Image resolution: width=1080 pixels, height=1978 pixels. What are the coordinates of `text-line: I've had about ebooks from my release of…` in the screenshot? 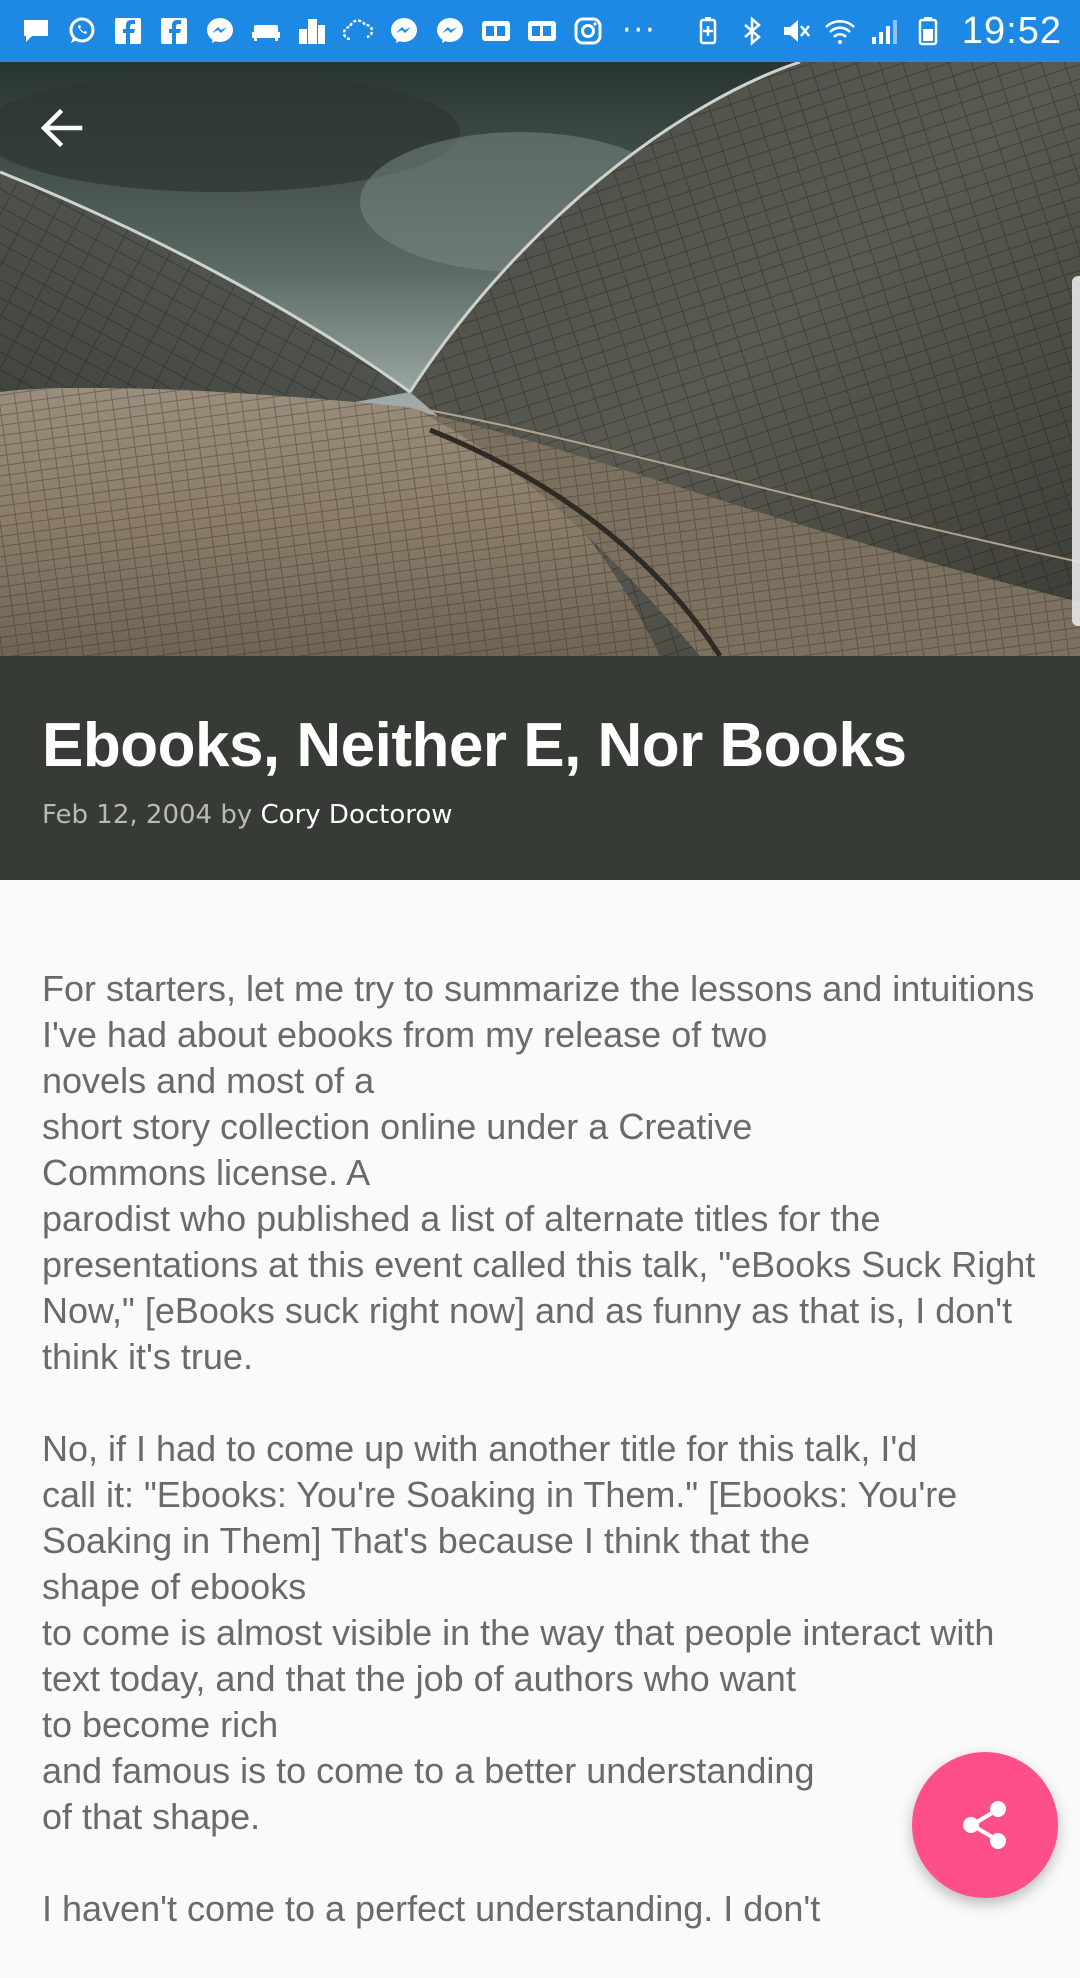 It's located at (405, 1034).